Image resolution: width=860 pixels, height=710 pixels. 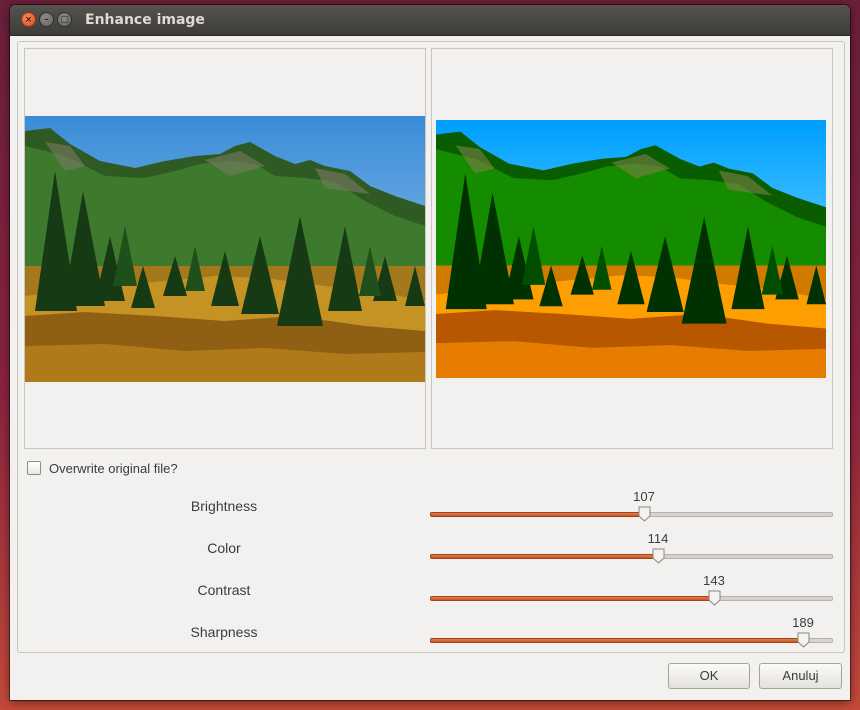 I want to click on contrast-slider: 143, so click(x=631, y=593).